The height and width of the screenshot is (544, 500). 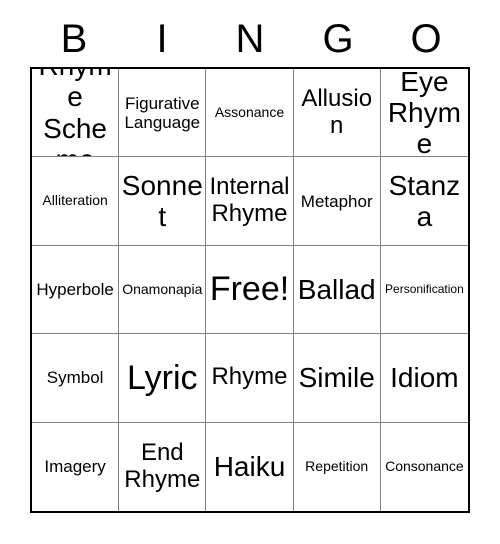 I want to click on bingo-cell-label: Symbol, so click(x=75, y=378).